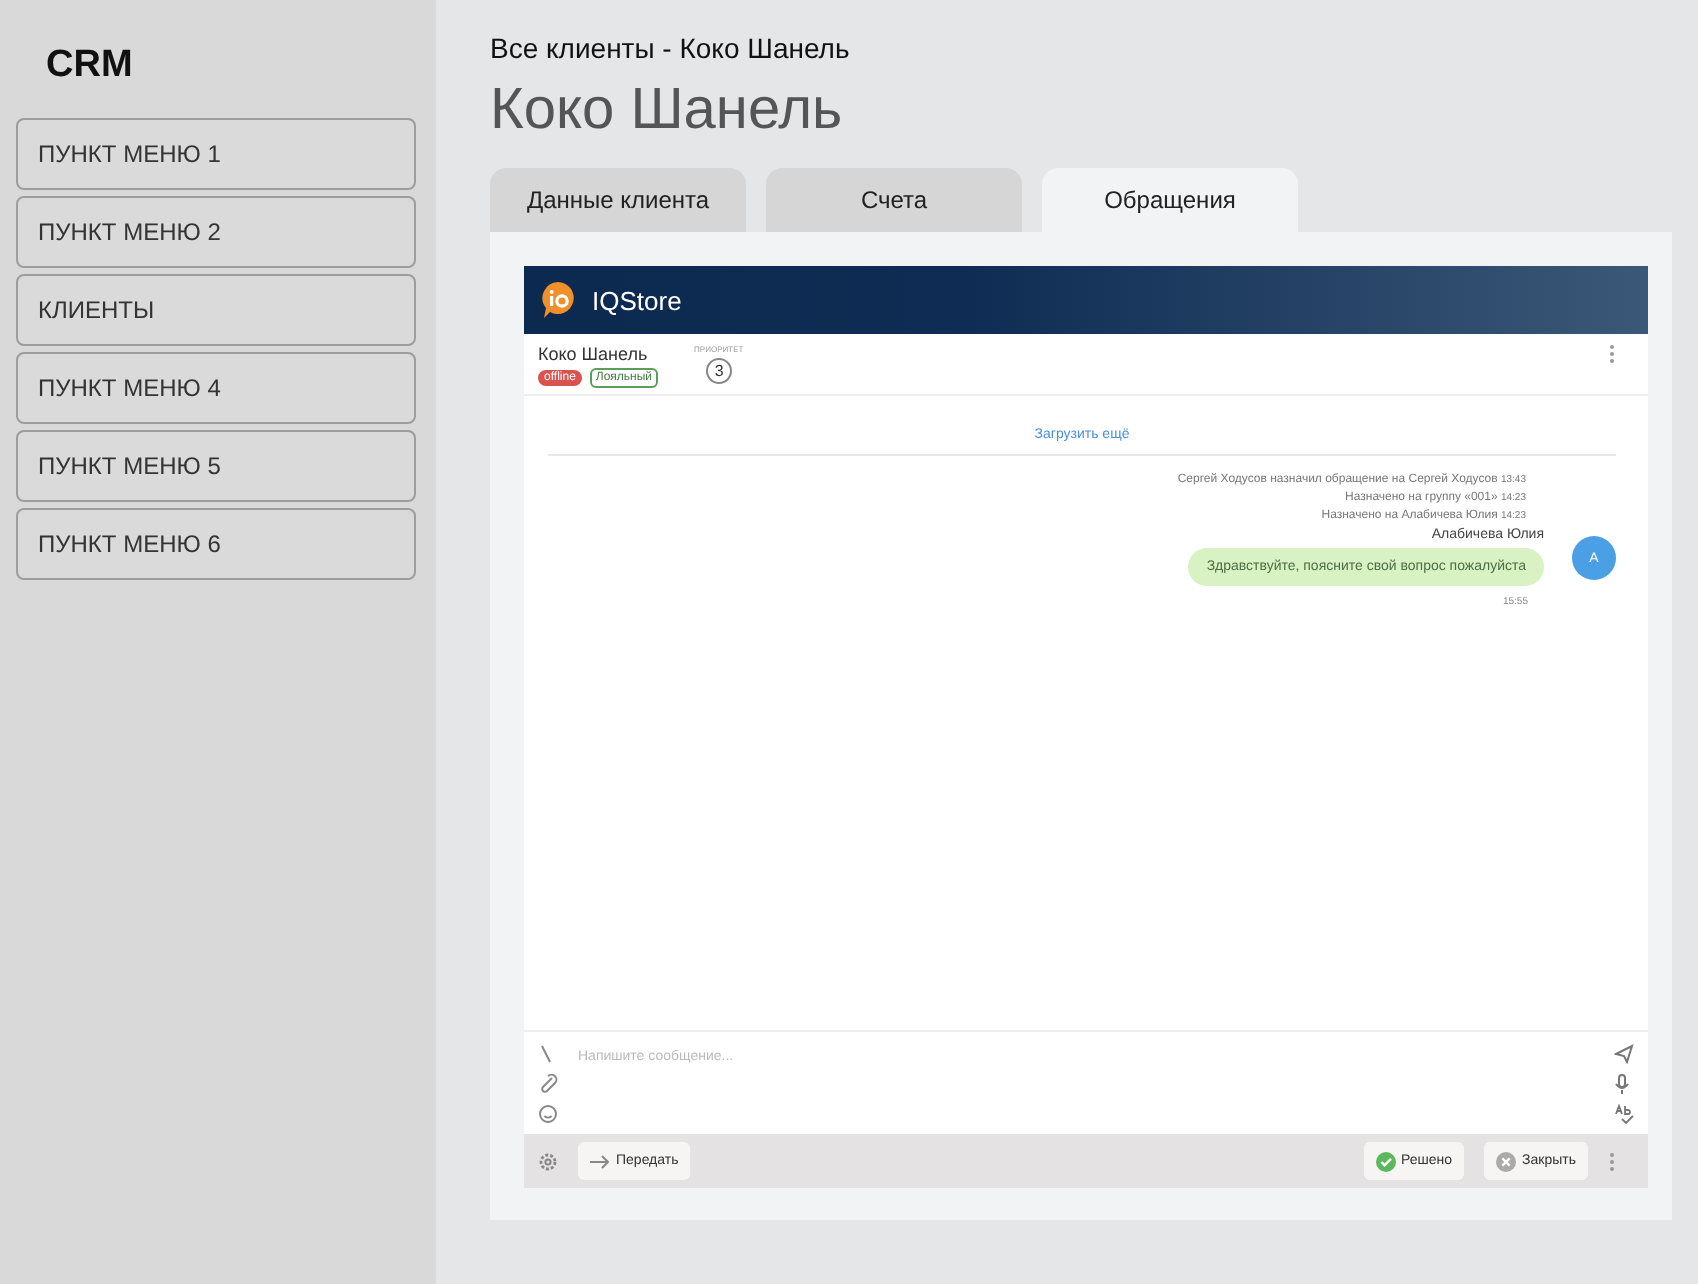 The width and height of the screenshot is (1698, 1284). What do you see at coordinates (1624, 1054) in the screenshot?
I see `send-icon` at bounding box center [1624, 1054].